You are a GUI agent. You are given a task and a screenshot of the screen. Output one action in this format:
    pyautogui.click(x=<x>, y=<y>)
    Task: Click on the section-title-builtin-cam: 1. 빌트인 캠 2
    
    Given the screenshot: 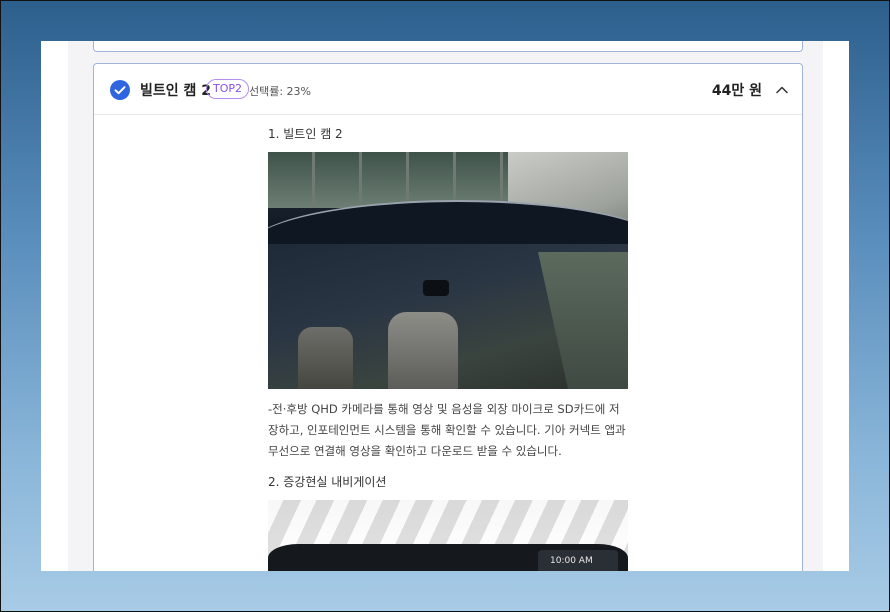 What is the action you would take?
    pyautogui.click(x=305, y=134)
    